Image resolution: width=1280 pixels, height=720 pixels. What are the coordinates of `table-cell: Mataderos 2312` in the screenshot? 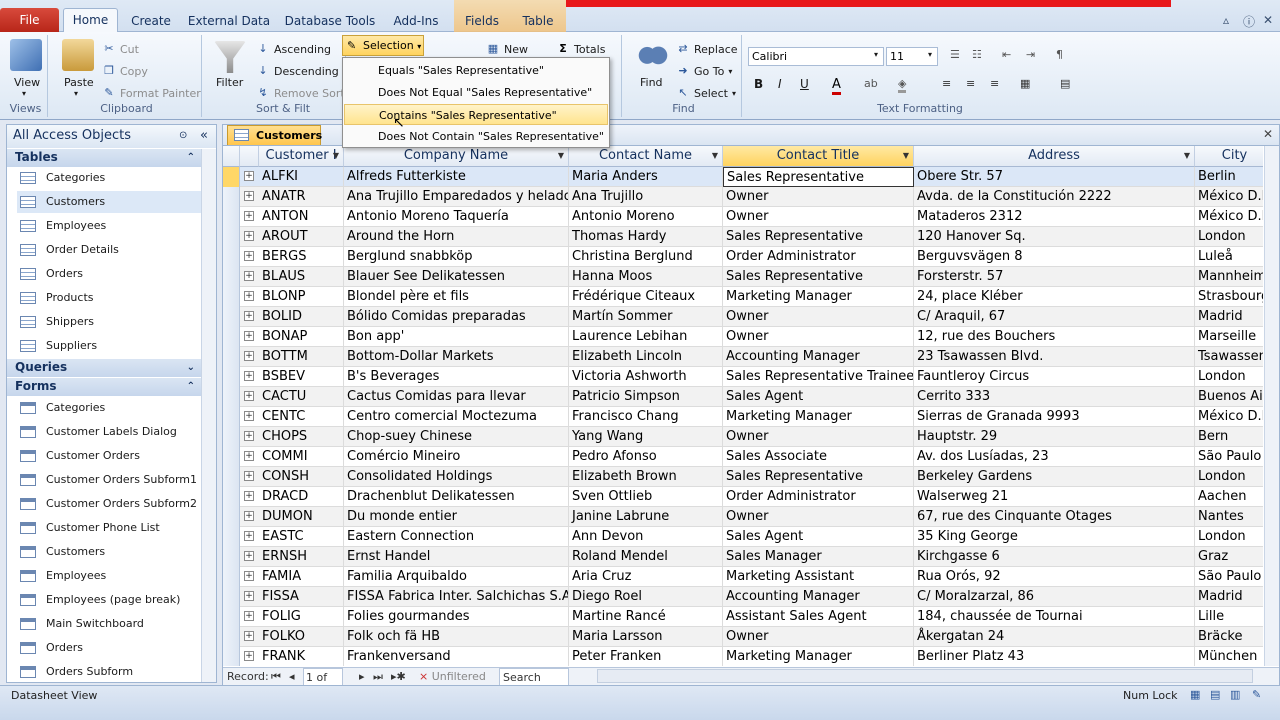 It's located at (1054, 217).